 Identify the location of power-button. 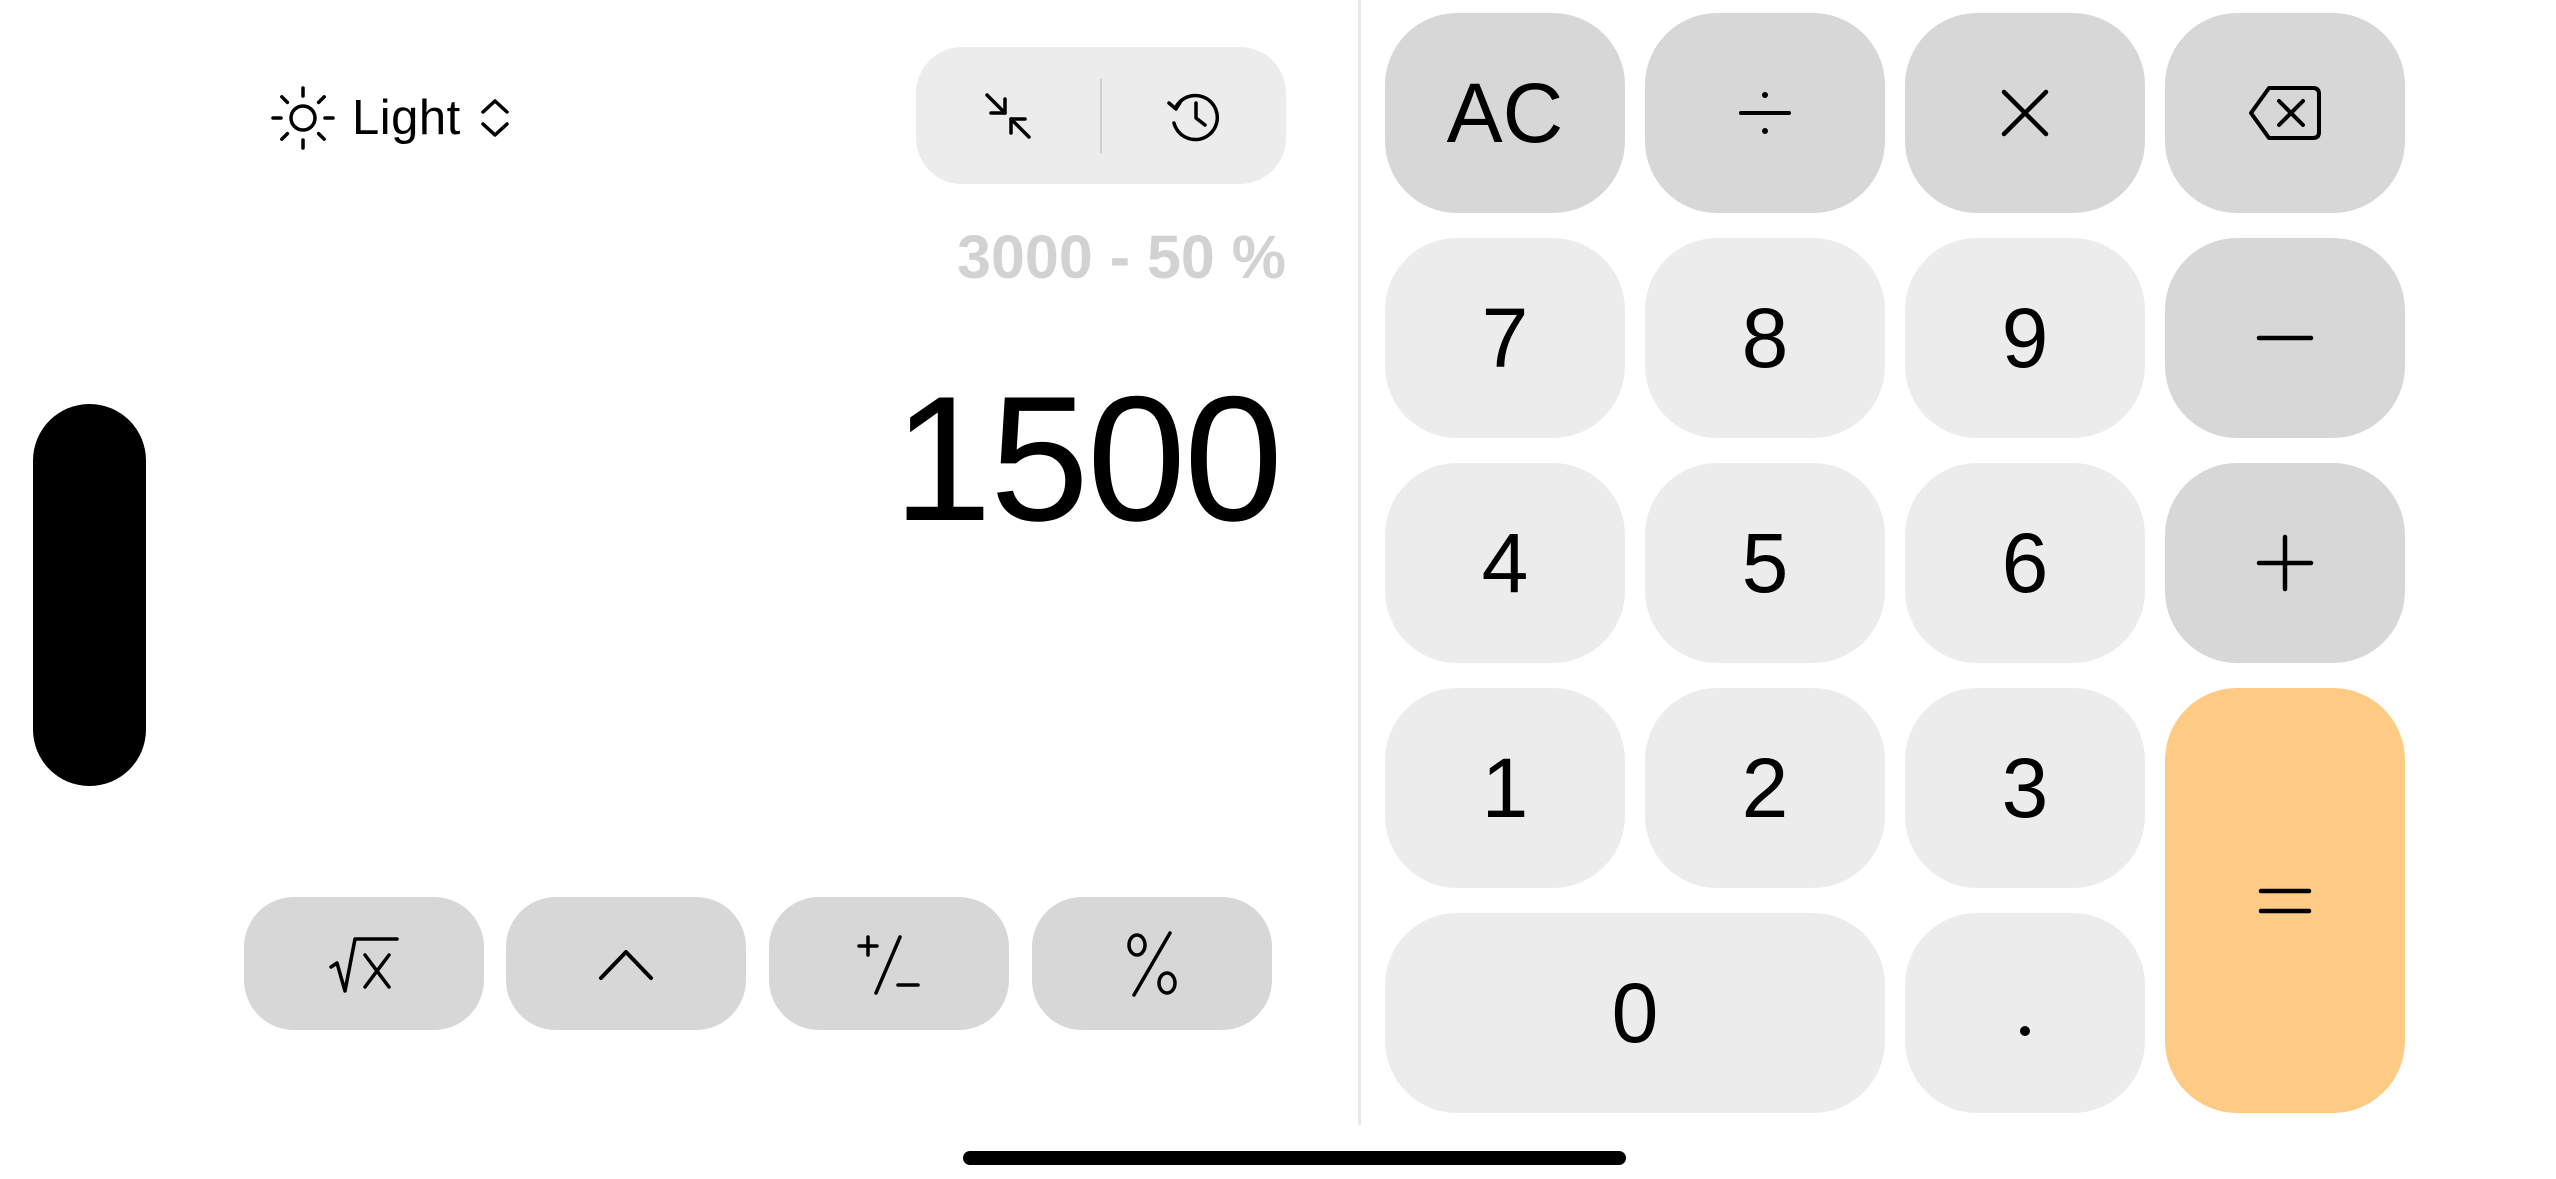
(626, 963).